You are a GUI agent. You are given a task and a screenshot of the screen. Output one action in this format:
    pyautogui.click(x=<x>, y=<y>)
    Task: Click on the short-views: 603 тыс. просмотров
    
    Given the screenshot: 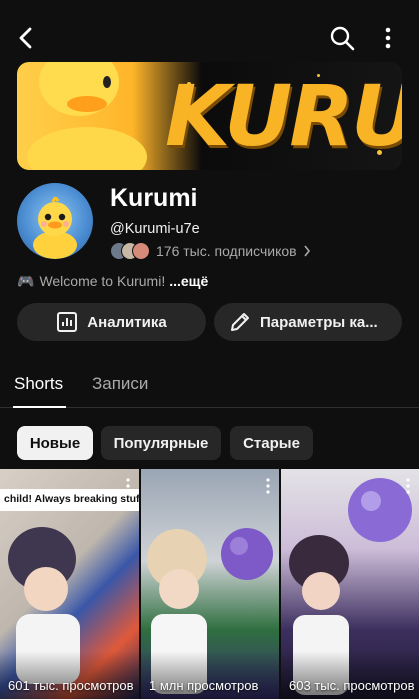 What is the action you would take?
    pyautogui.click(x=352, y=685)
    